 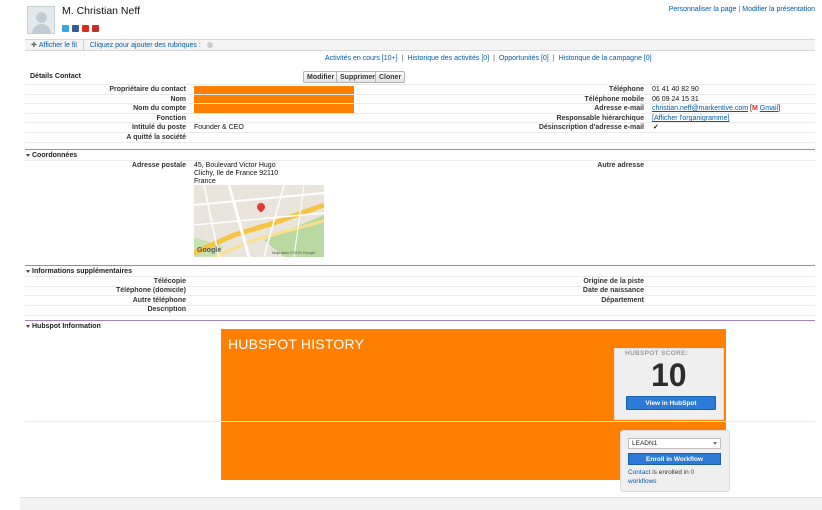 I want to click on hubspot-history-title: HUBSPOT HISTORY, so click(x=296, y=344).